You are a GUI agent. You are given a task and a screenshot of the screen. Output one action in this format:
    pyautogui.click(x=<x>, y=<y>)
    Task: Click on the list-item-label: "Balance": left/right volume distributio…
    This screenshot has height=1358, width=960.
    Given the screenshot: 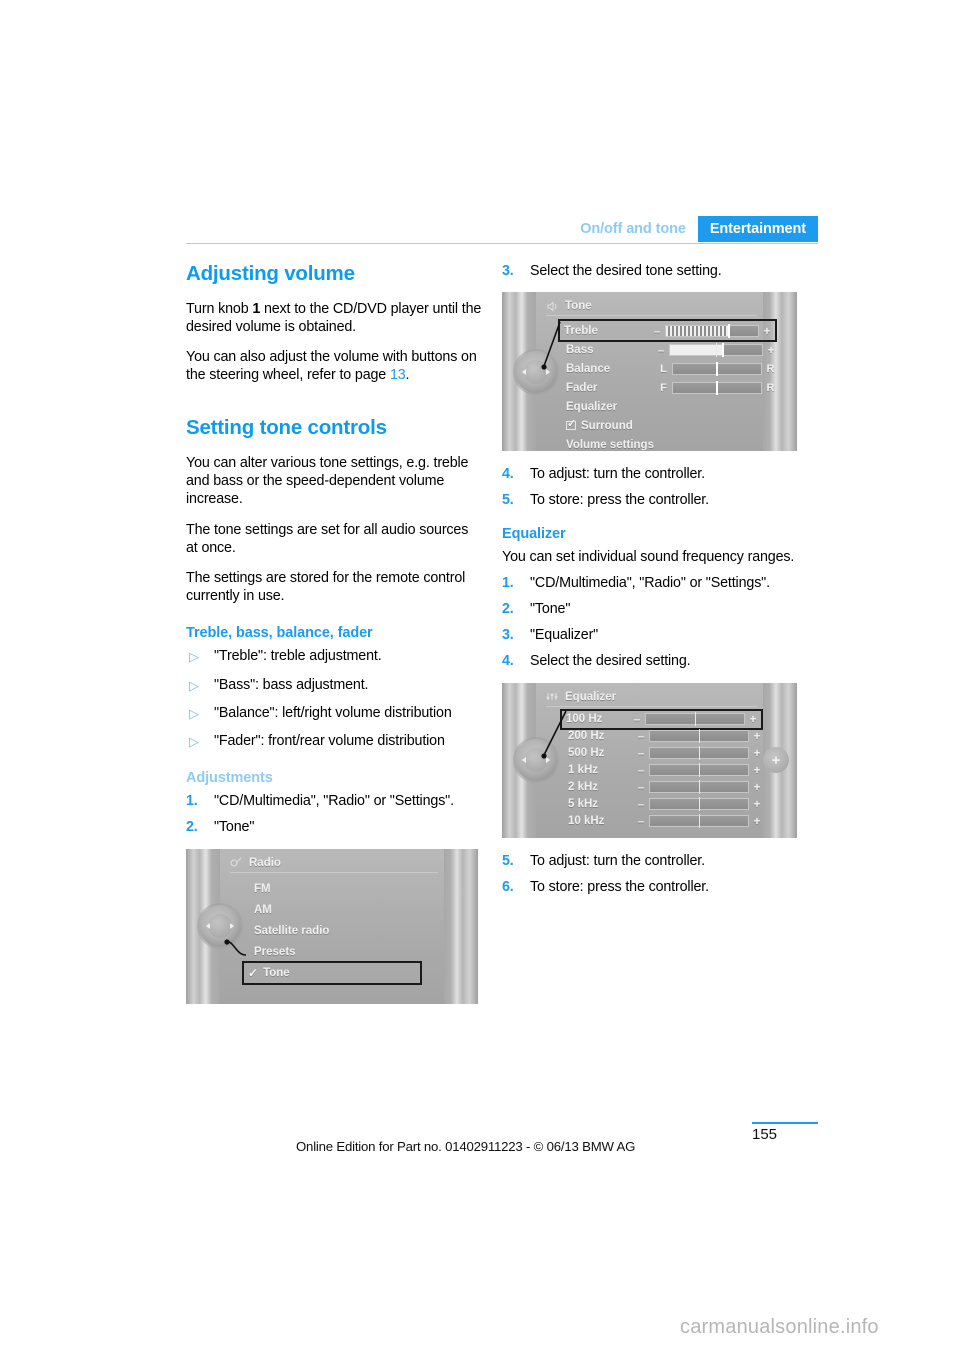 What is the action you would take?
    pyautogui.click(x=333, y=712)
    